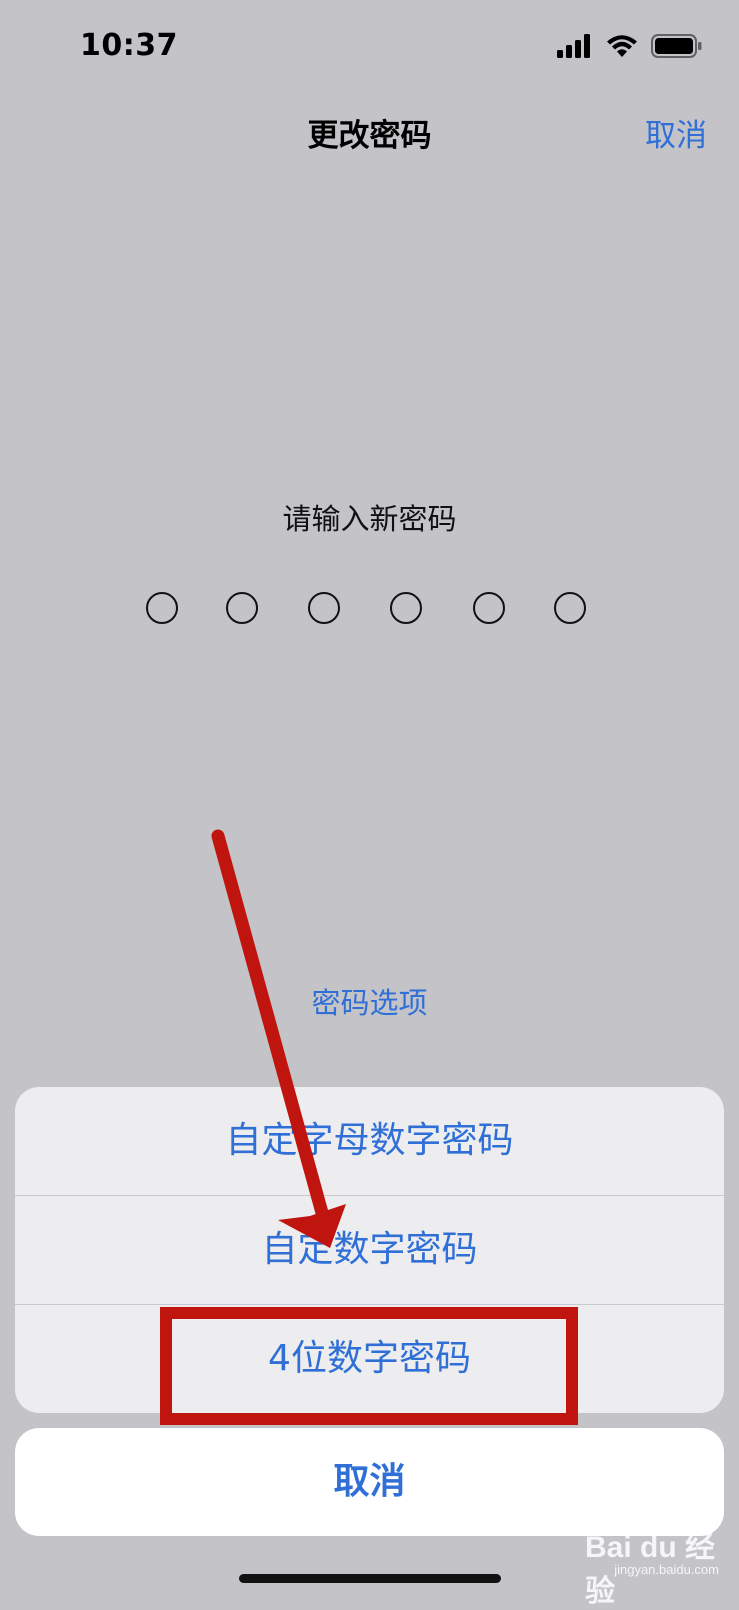  Describe the element at coordinates (129, 45) in the screenshot. I see `status-time: 10:37` at that location.